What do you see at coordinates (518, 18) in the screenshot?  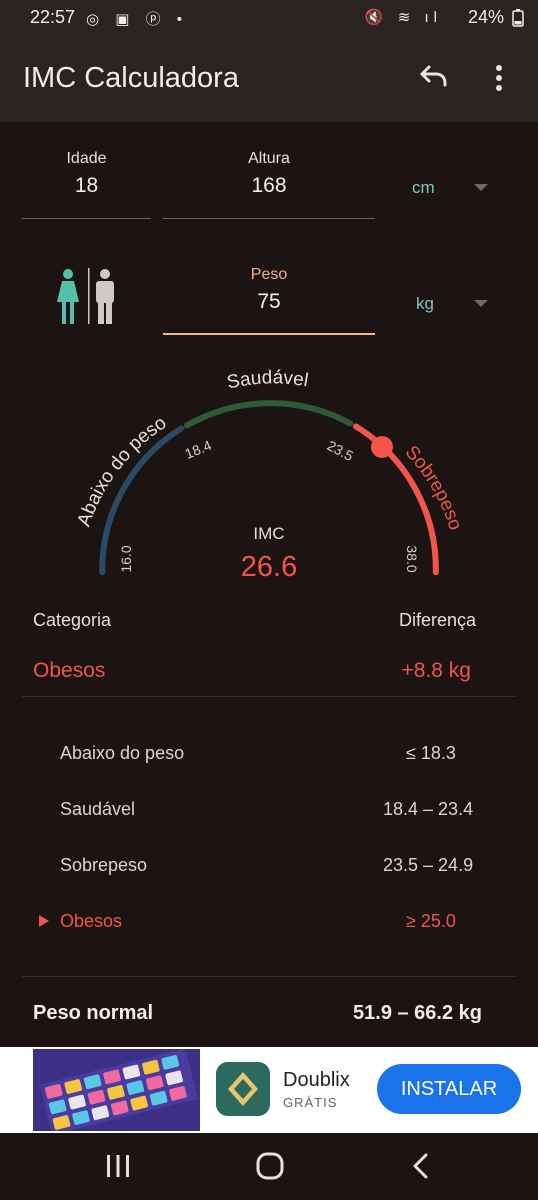 I see `battery-icon` at bounding box center [518, 18].